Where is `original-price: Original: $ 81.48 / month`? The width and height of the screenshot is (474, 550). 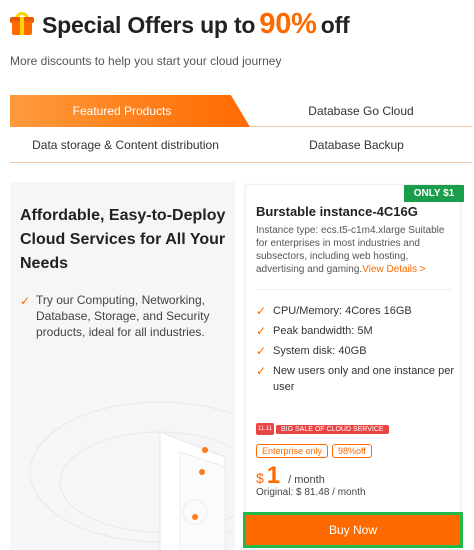 original-price: Original: $ 81.48 / month is located at coordinates (311, 492).